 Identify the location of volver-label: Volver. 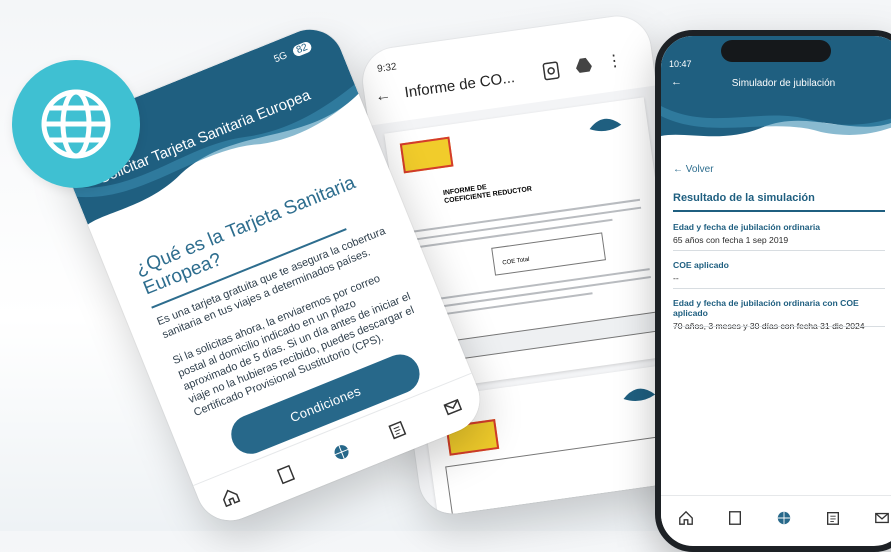
(700, 169).